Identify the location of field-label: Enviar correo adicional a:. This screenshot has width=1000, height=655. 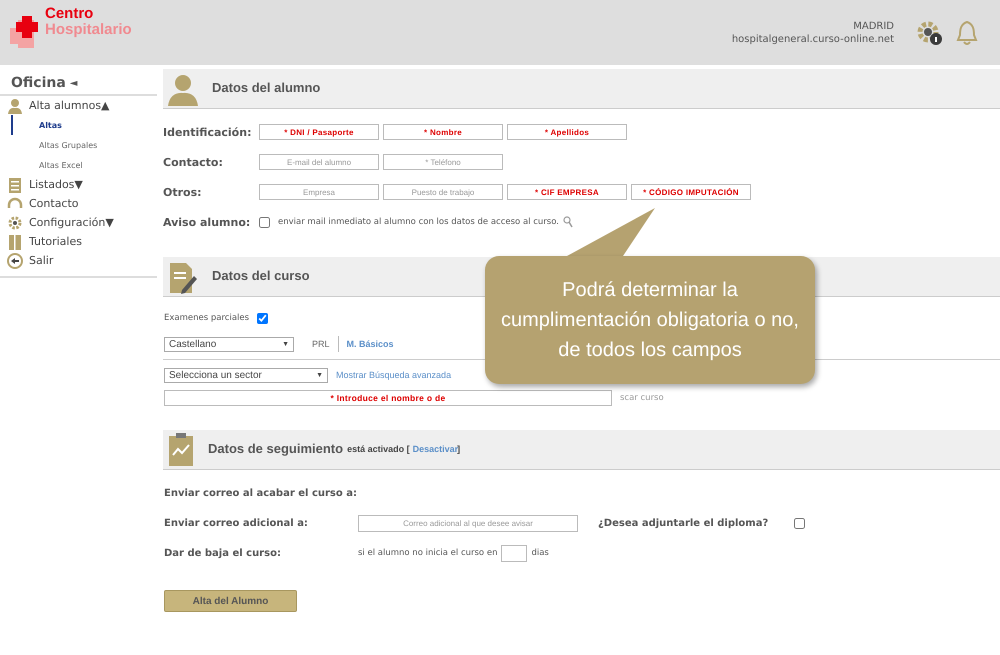
(236, 523).